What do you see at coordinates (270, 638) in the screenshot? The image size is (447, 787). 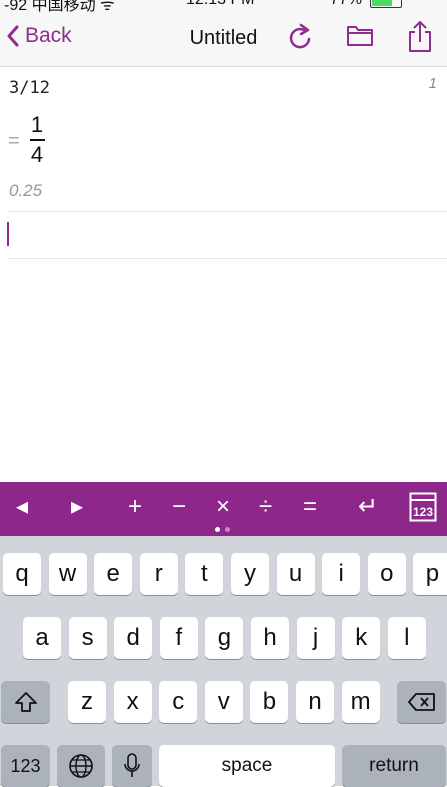 I see `key-h: h` at bounding box center [270, 638].